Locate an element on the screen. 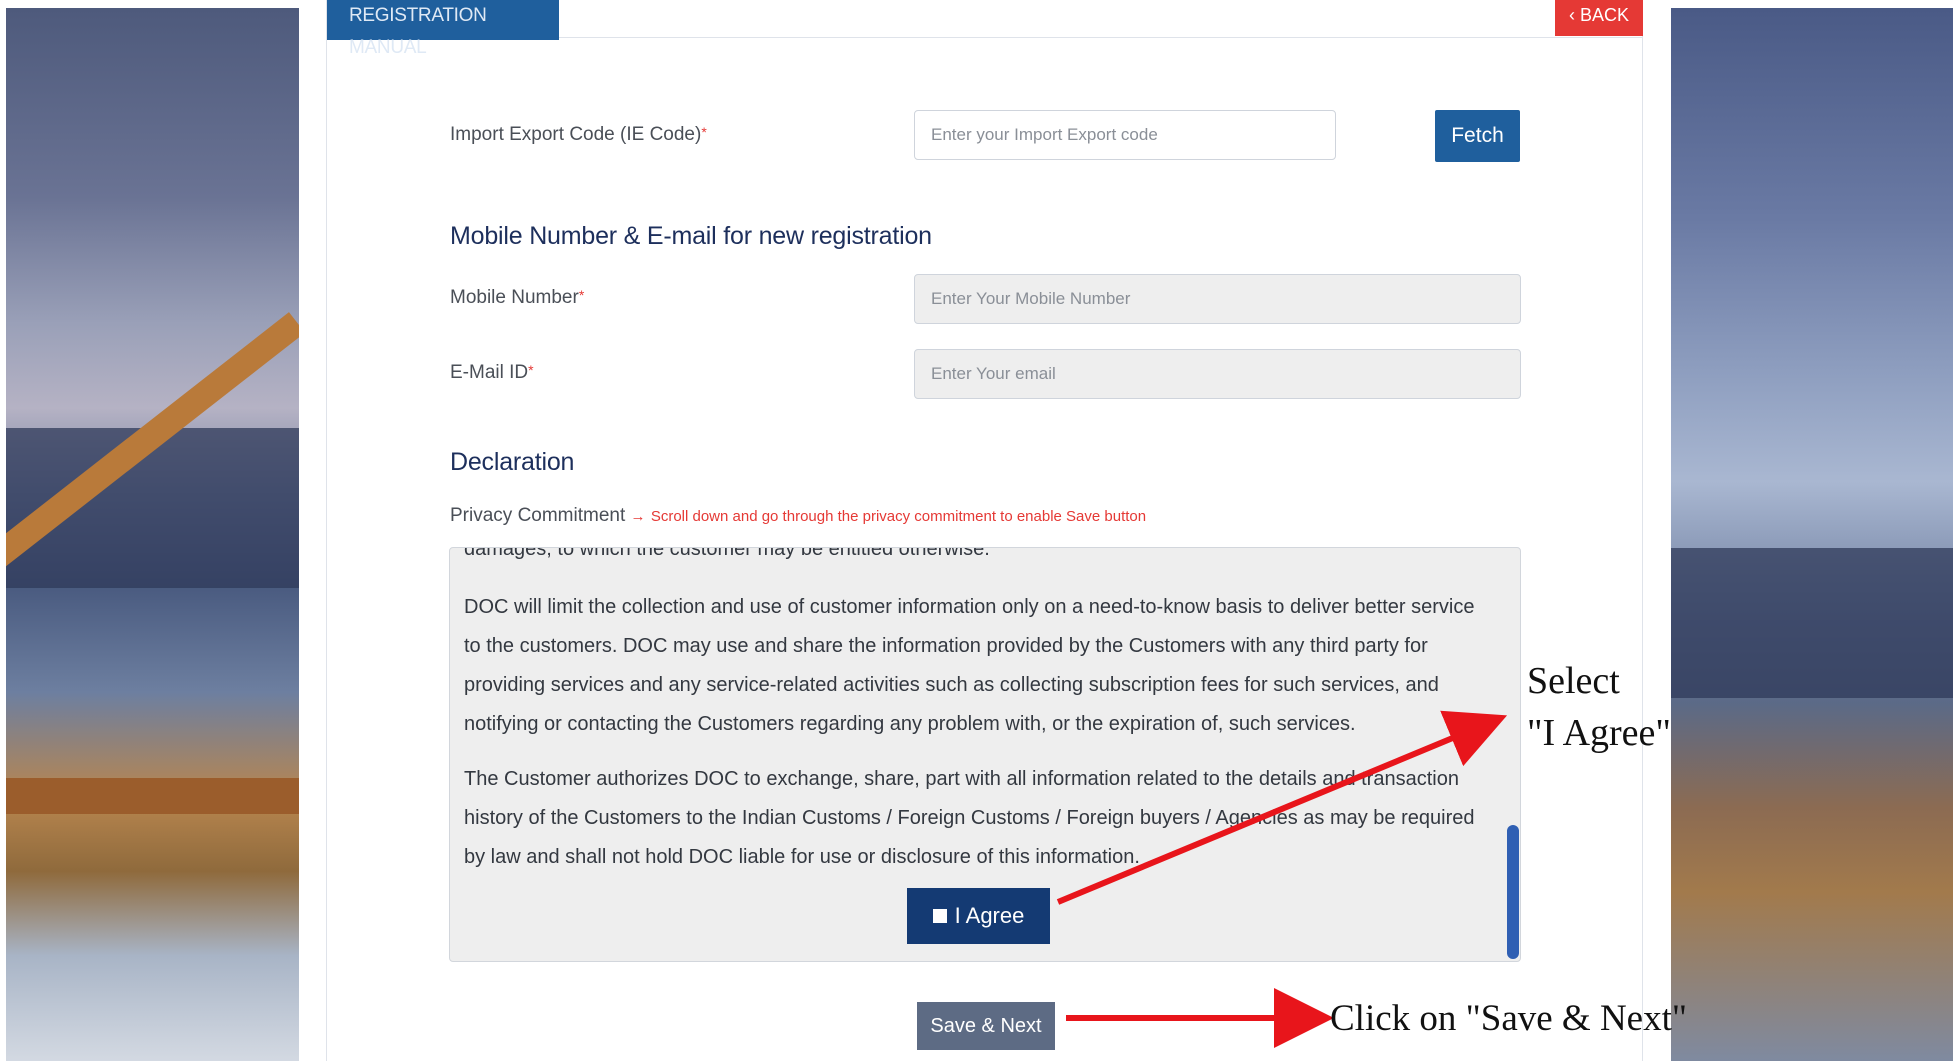  annotation-arrows is located at coordinates (1282, 879).